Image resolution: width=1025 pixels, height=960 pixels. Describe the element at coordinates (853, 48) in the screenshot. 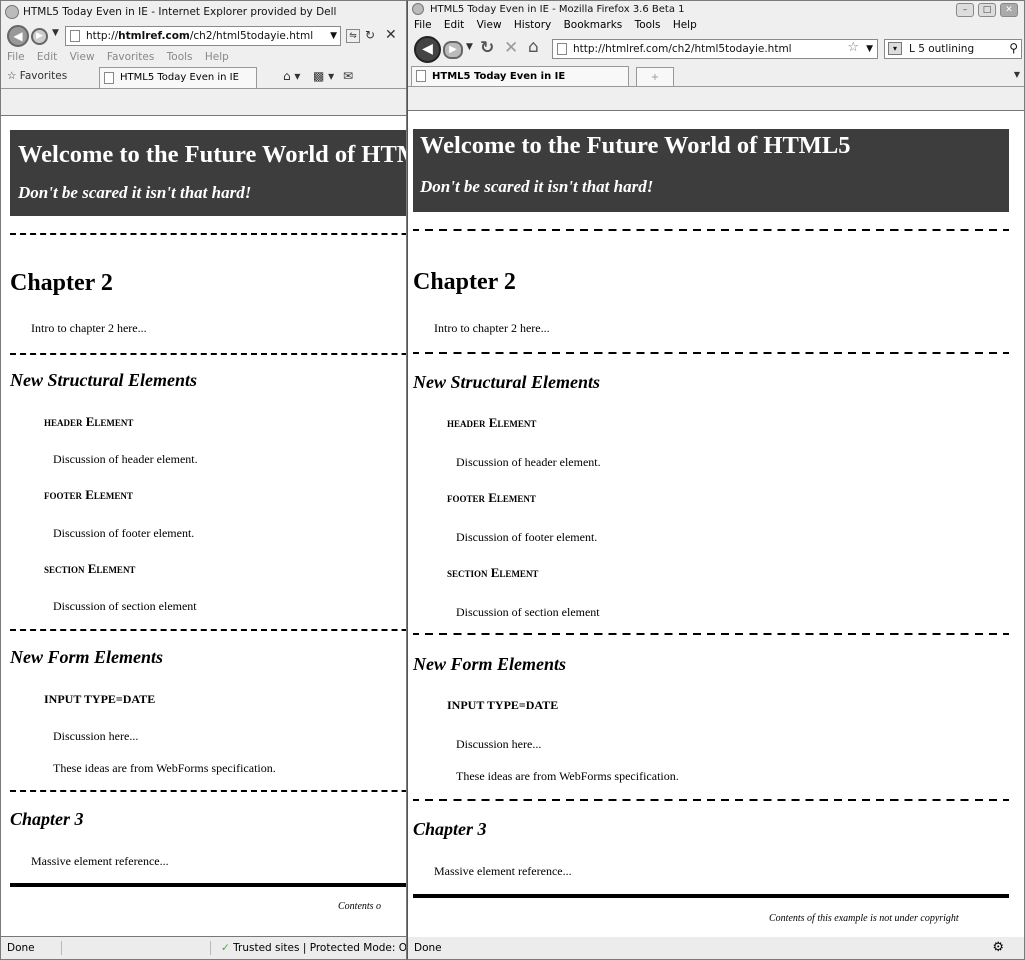

I see `bookmark-star-icon: ☆` at that location.